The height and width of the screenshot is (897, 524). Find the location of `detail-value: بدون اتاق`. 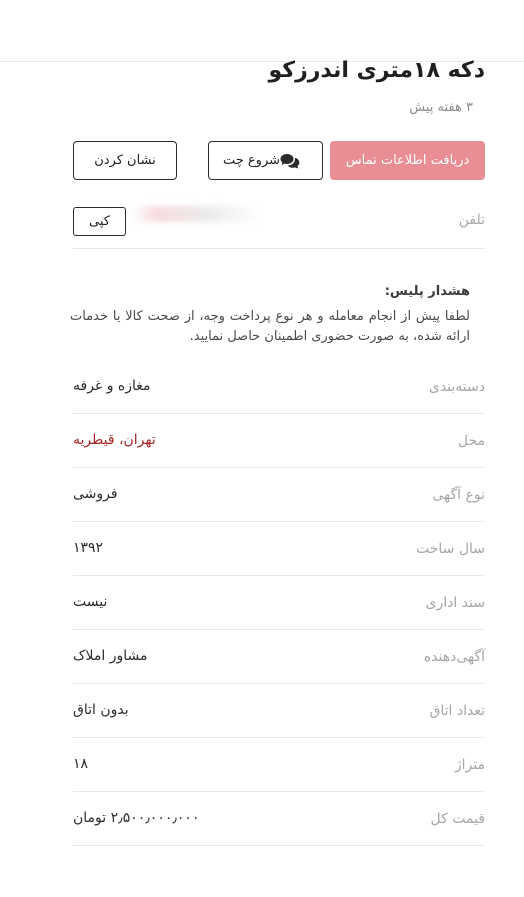

detail-value: بدون اتاق is located at coordinates (101, 710).